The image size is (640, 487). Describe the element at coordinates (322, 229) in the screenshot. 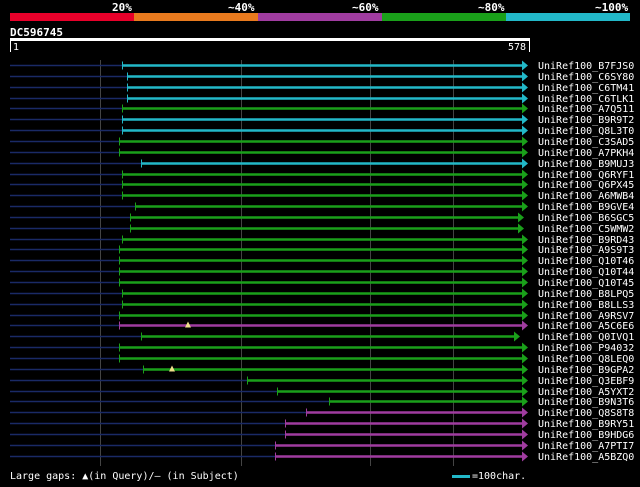

I see `hit-row: UniRef100_C5WMW2` at that location.